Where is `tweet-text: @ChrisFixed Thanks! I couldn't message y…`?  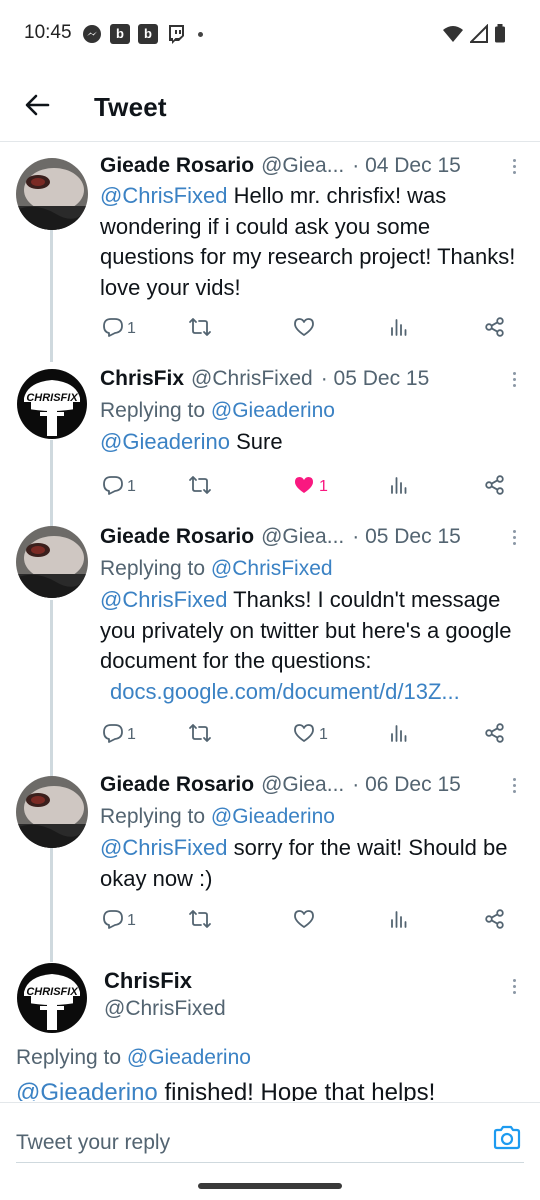
tweet-text: @ChrisFixed Thanks! I couldn't message y… is located at coordinates (313, 646).